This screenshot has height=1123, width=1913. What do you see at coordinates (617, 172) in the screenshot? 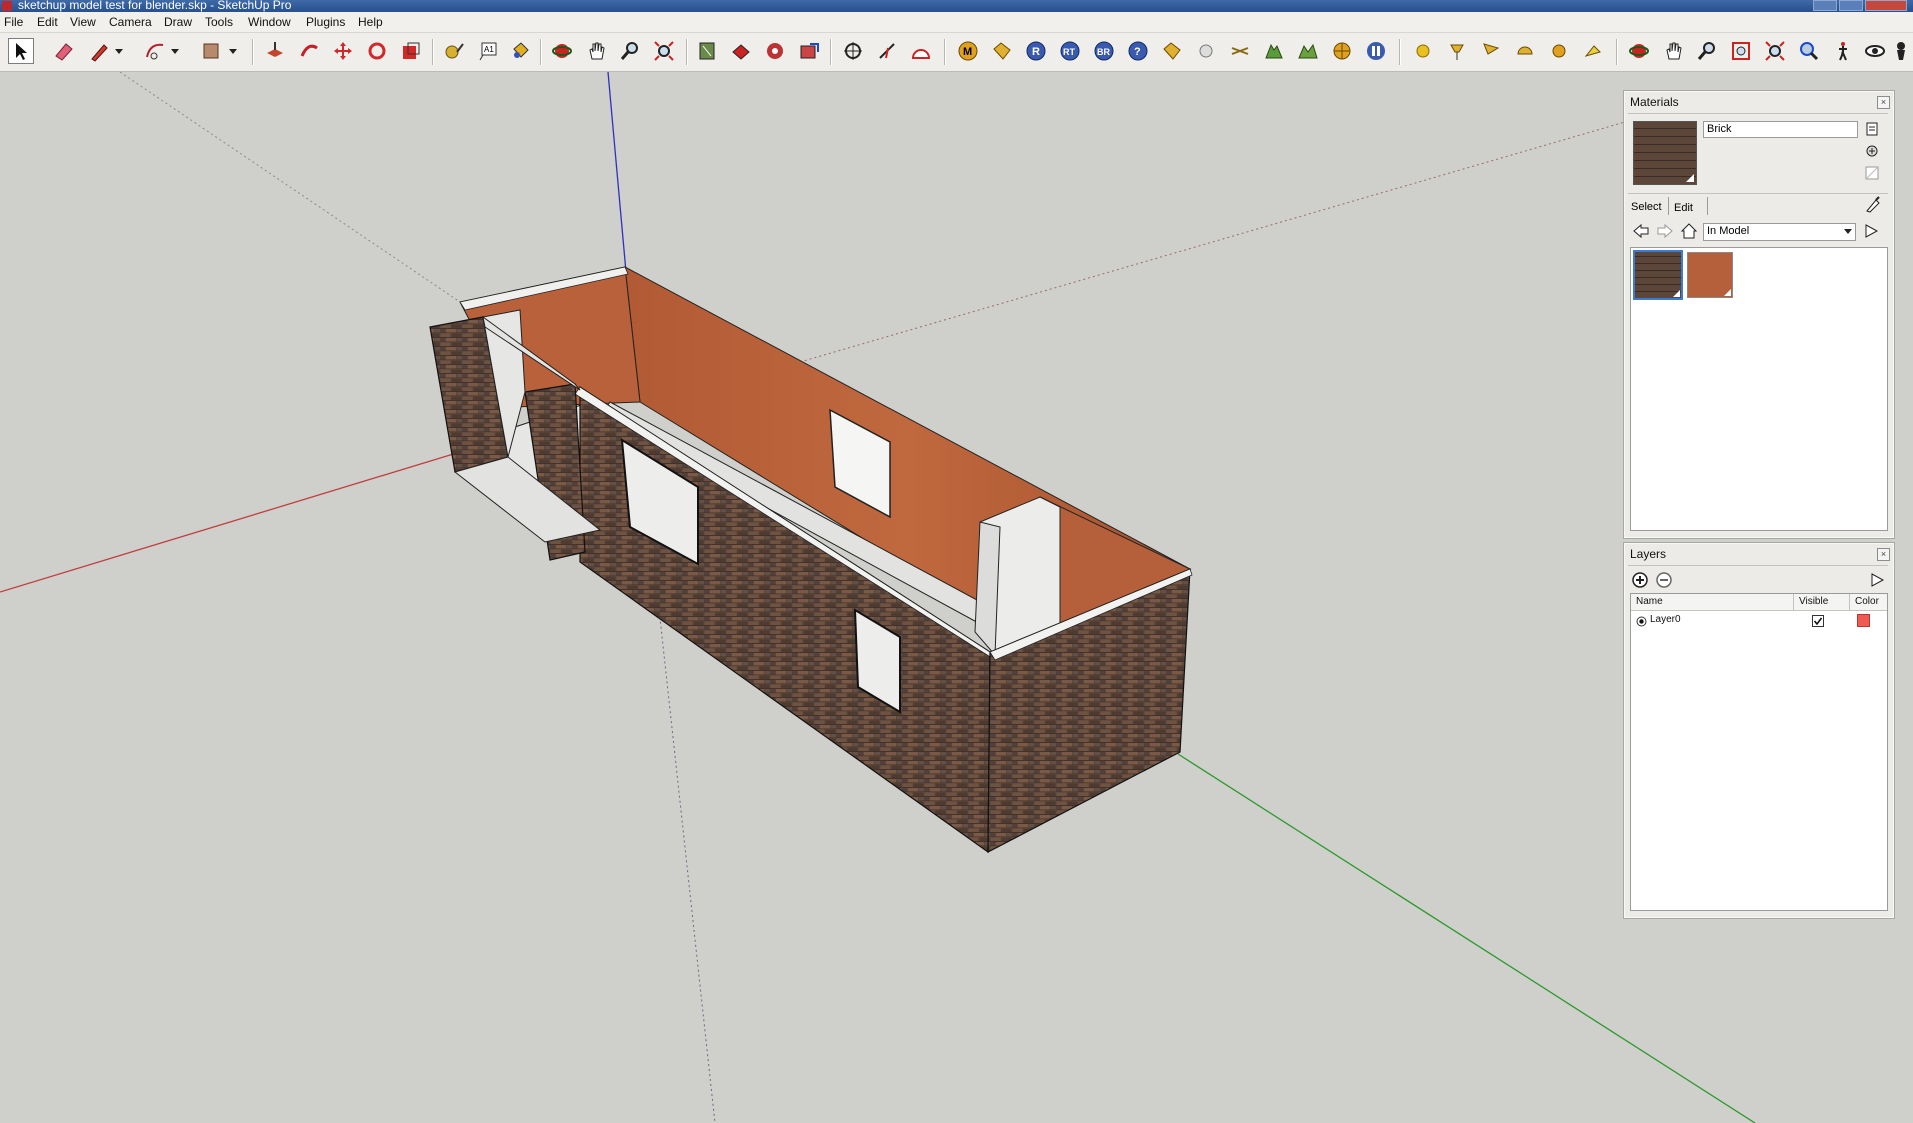
I see `blue-axis` at bounding box center [617, 172].